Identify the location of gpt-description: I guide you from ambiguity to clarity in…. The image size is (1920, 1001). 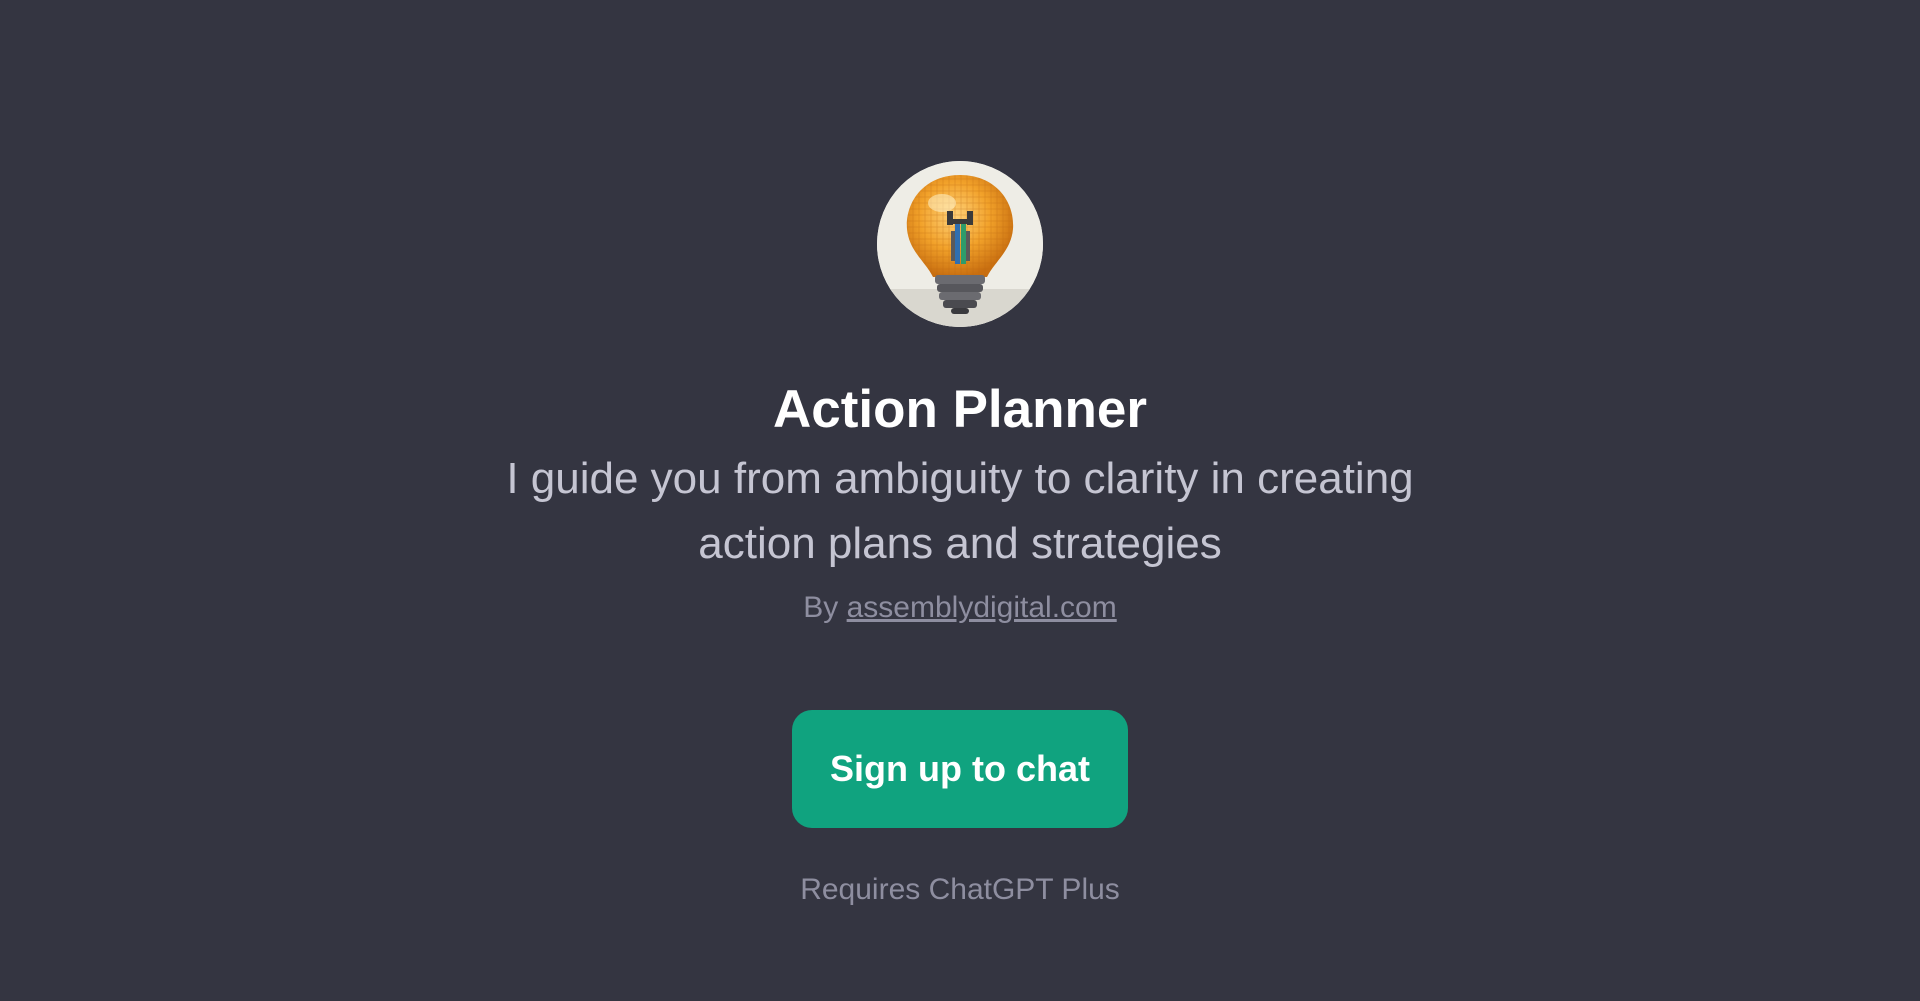
(960, 511).